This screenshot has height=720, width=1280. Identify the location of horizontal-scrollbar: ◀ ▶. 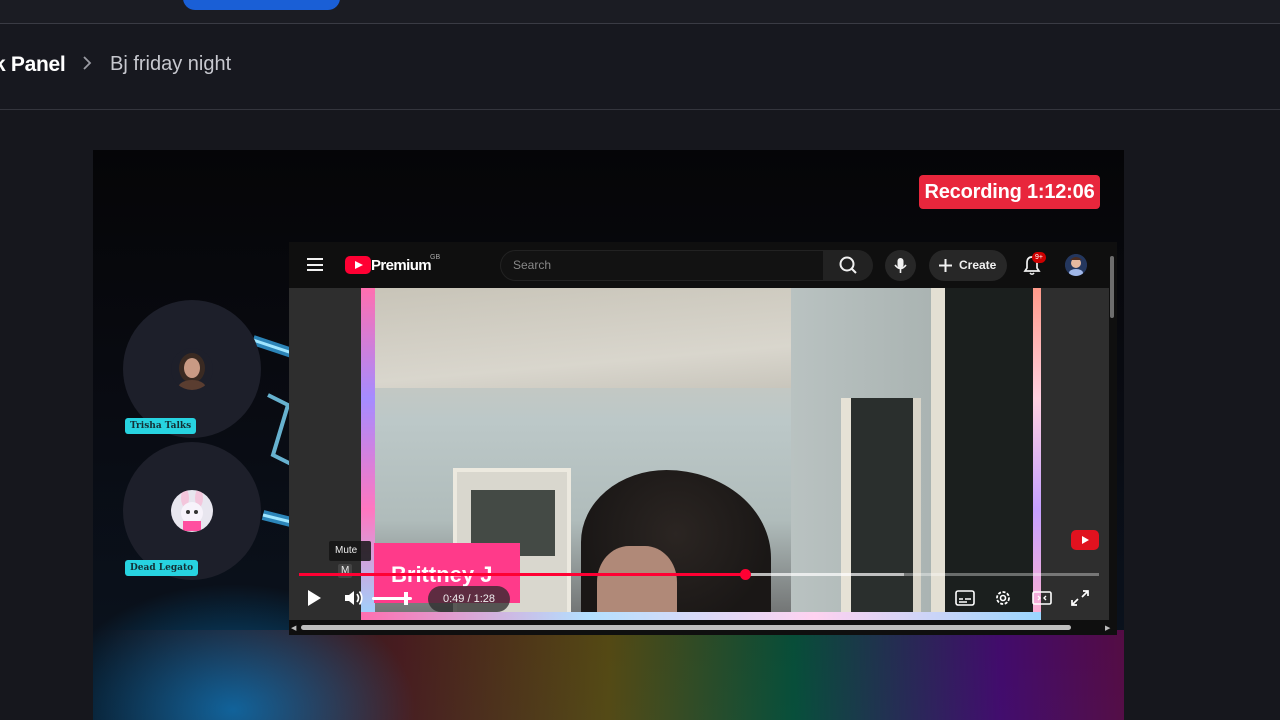
(703, 627).